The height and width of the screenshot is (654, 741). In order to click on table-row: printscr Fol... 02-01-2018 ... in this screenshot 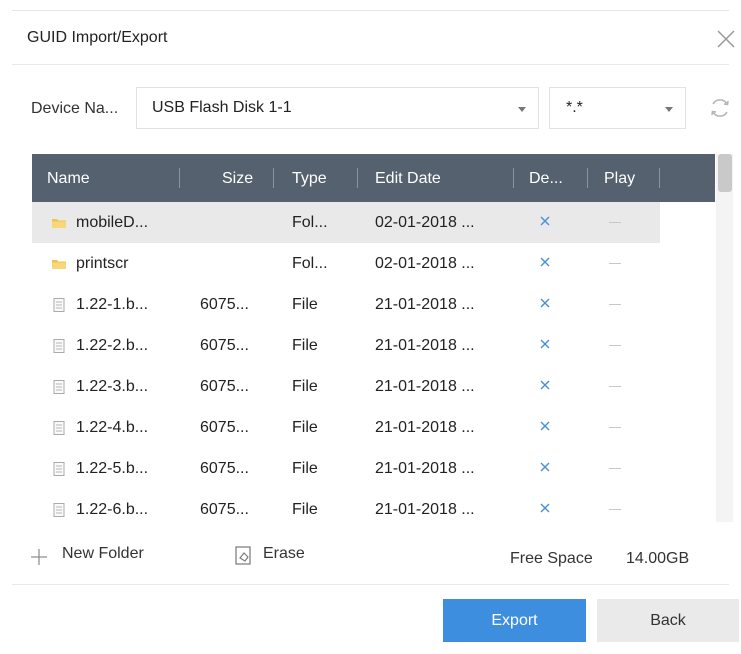, I will do `click(373, 263)`.